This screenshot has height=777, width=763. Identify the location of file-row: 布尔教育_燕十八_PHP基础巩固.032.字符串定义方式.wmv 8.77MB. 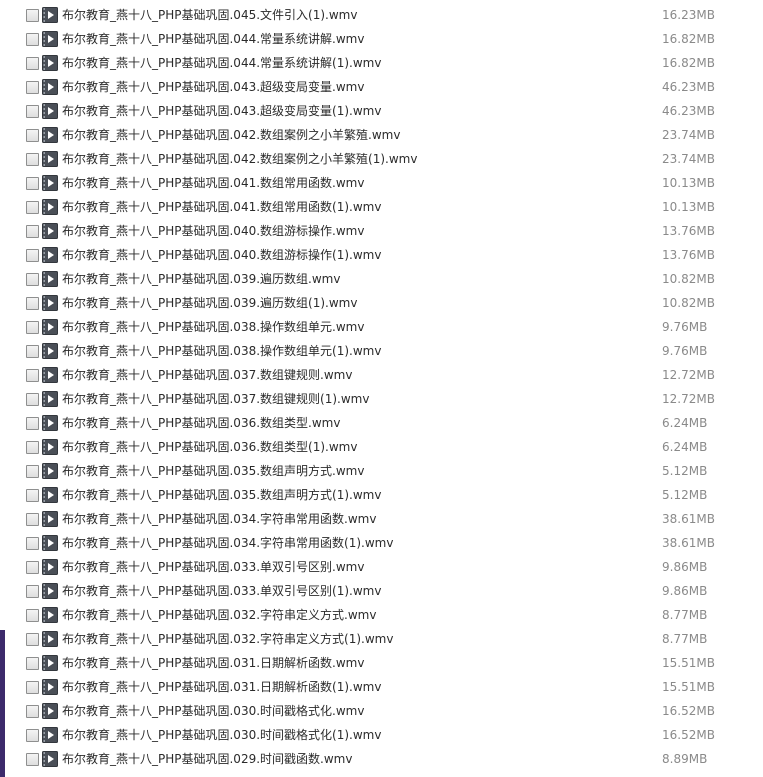
(381, 616).